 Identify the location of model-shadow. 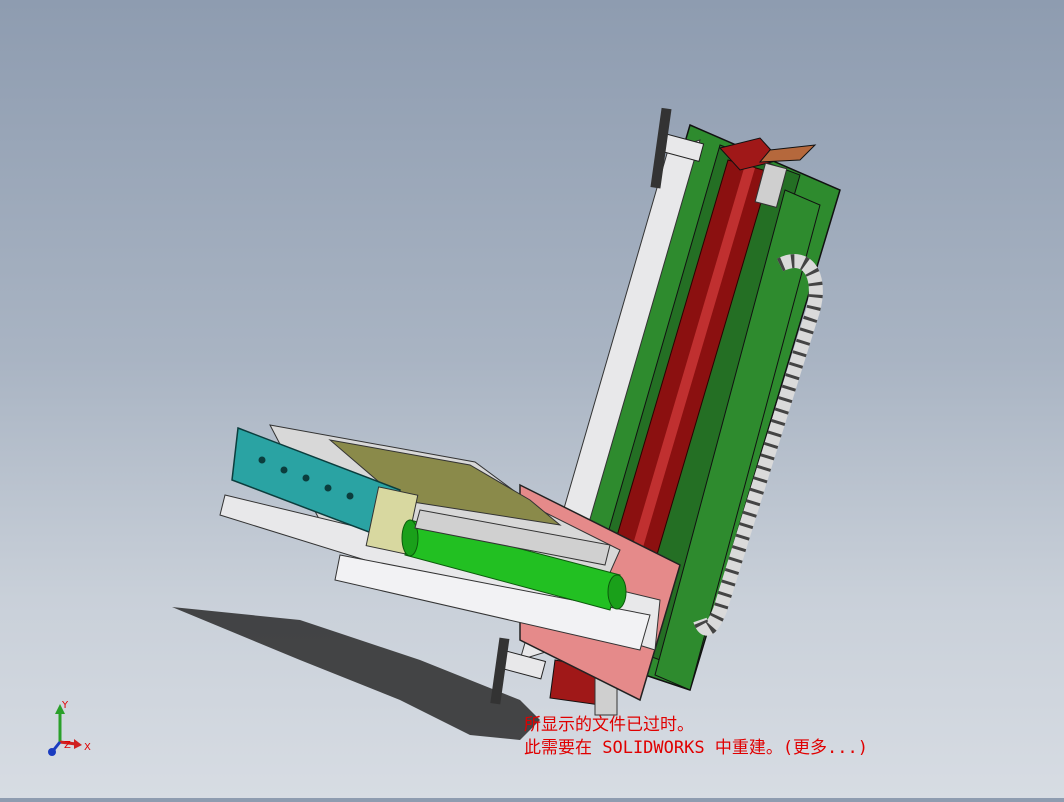
(356, 673).